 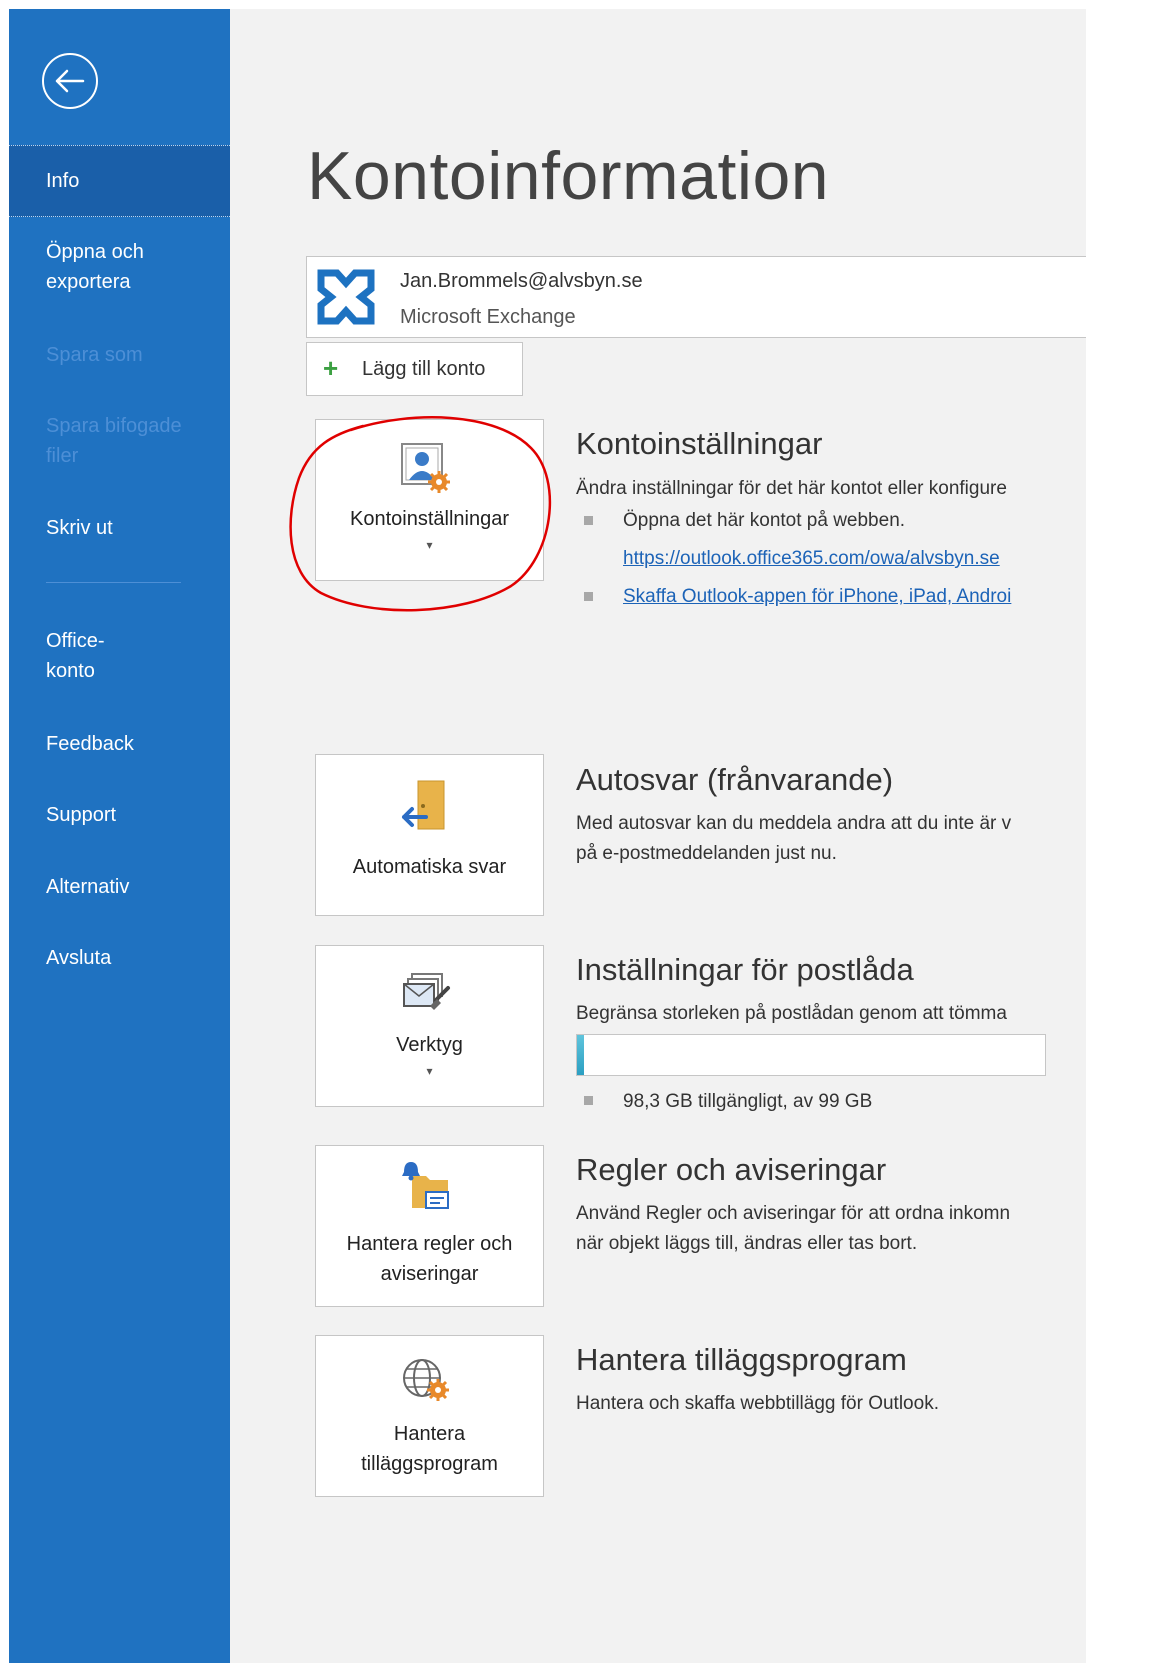 I want to click on sidebar-item-feedback: Feedback, so click(x=119, y=744).